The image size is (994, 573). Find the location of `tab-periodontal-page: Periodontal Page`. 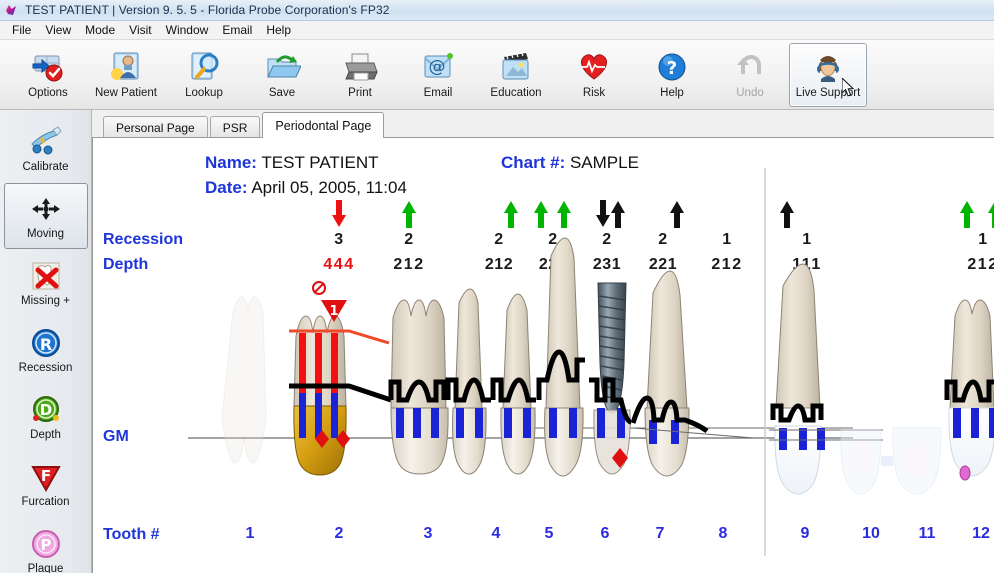

tab-periodontal-page: Periodontal Page is located at coordinates (323, 125).